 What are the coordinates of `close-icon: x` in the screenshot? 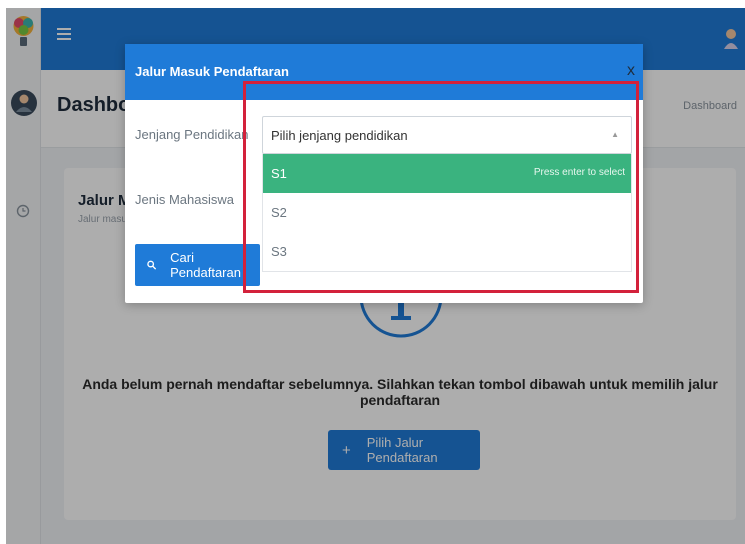 It's located at (631, 71).